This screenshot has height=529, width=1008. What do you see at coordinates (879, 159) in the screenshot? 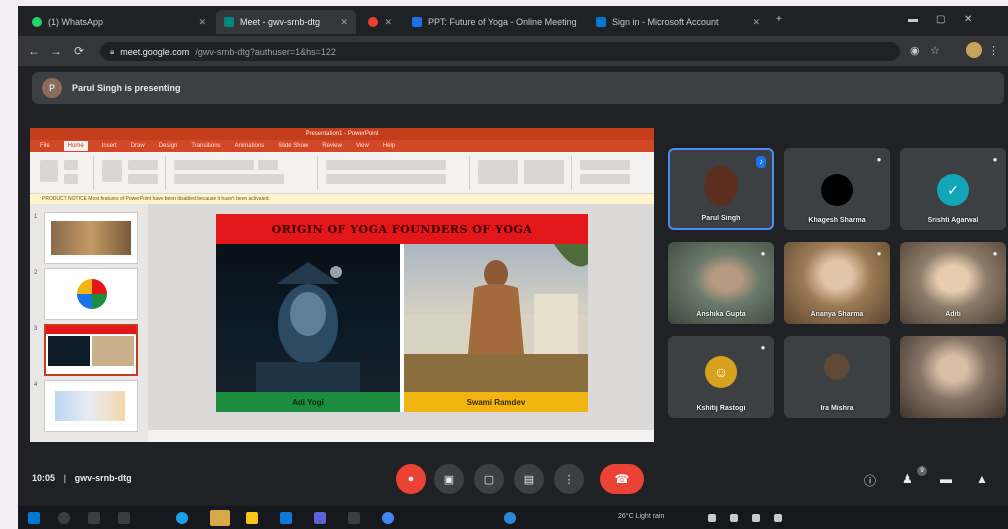
I see `mic-muted-icon: ●` at bounding box center [879, 159].